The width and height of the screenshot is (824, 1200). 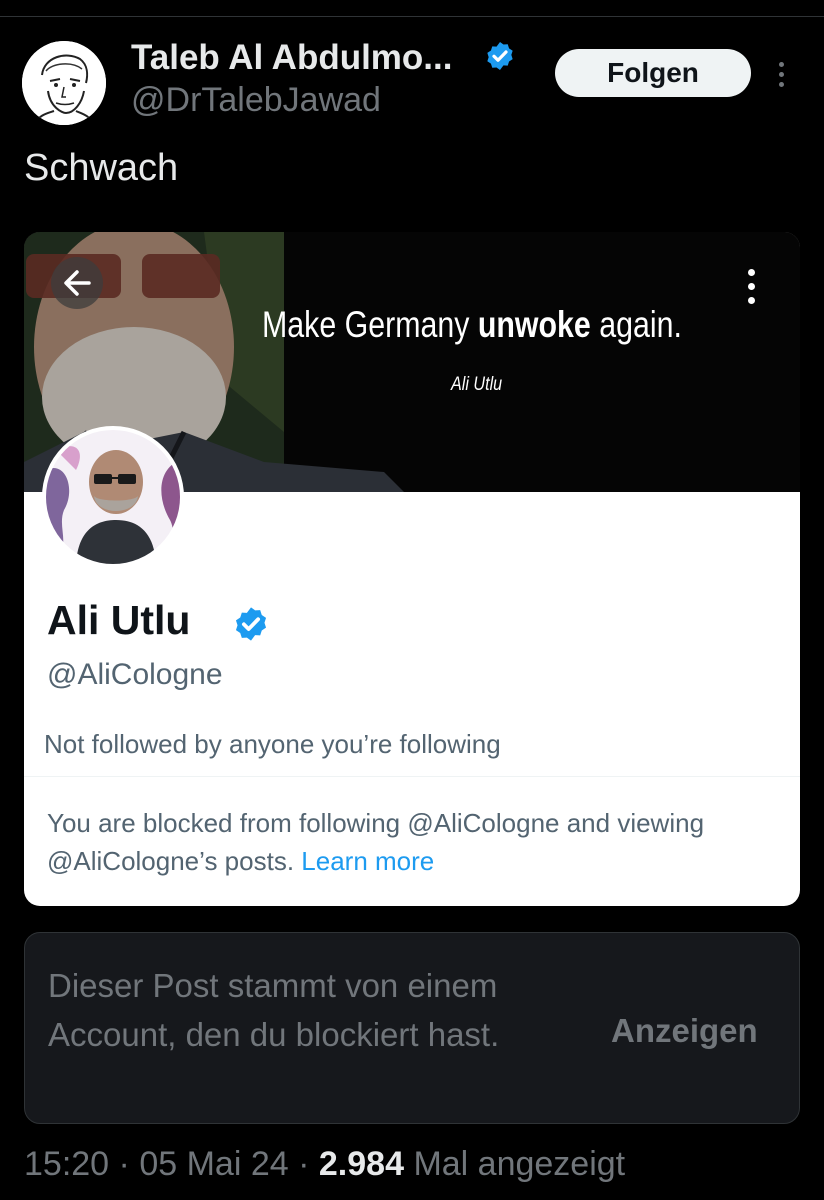 I want to click on profile-avatar, so click(x=113, y=497).